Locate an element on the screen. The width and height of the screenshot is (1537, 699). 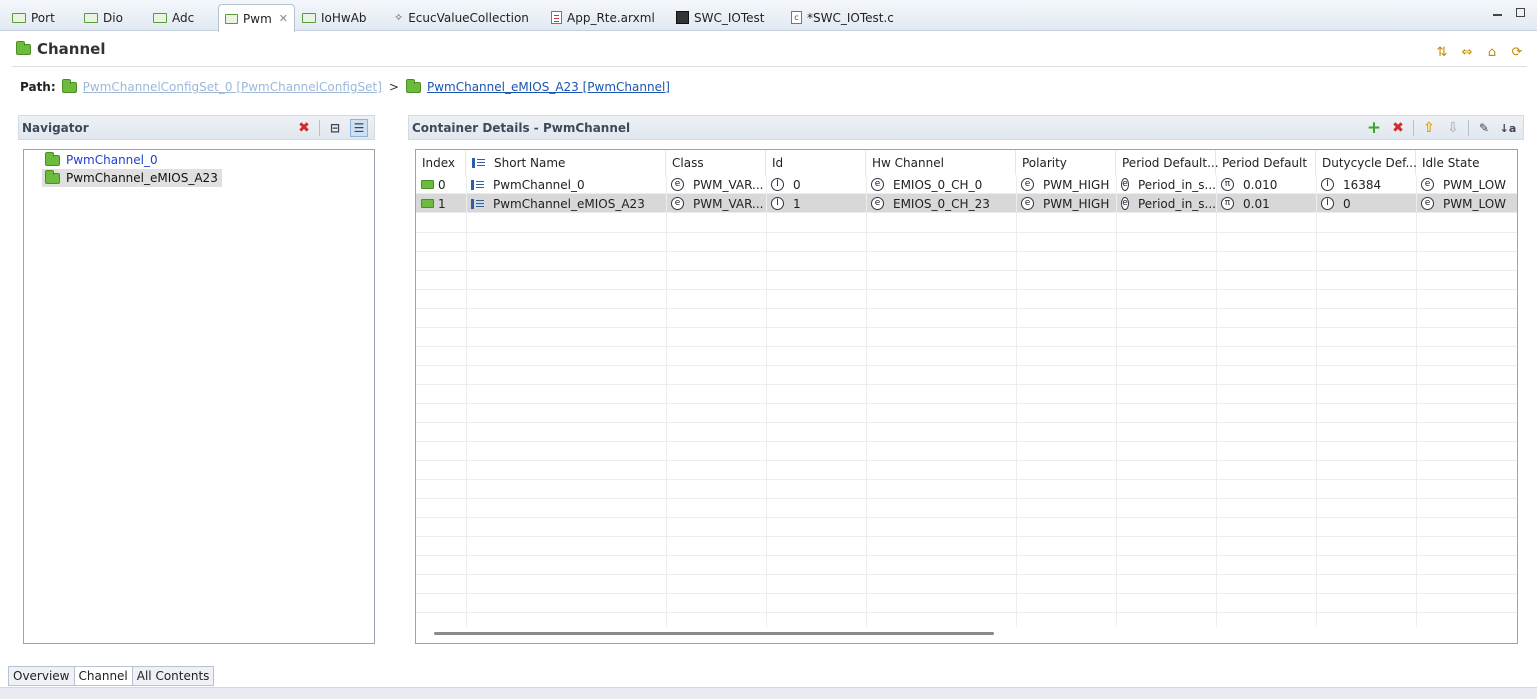
tab-adc: Adc is located at coordinates (173, 17).